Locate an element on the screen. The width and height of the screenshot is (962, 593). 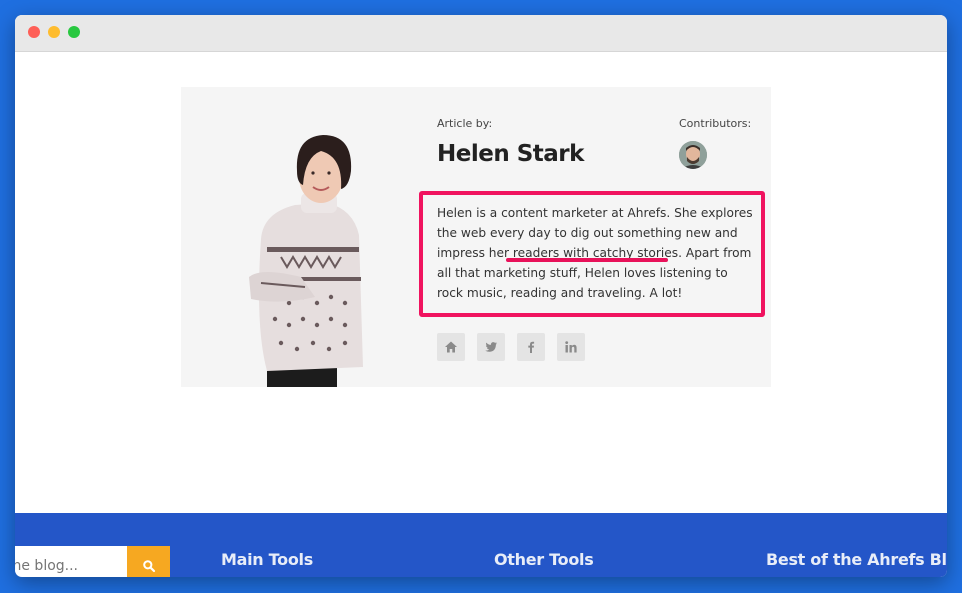
linkedin-icon is located at coordinates (571, 347).